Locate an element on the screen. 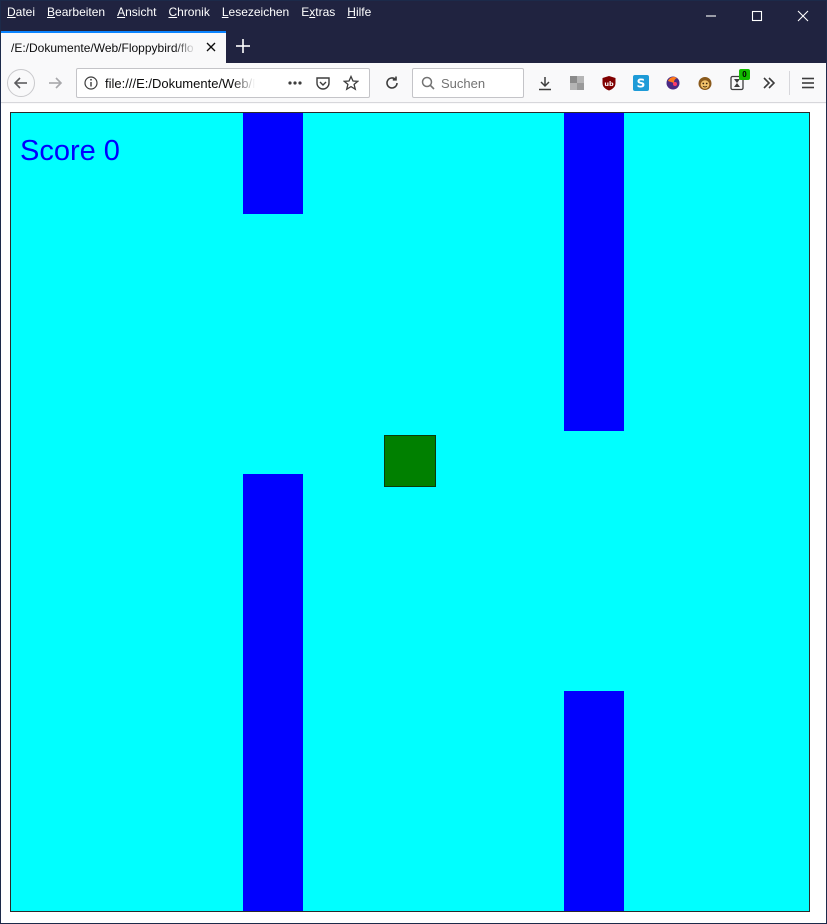 The width and height of the screenshot is (827, 924). menu-datei: Datei is located at coordinates (21, 12).